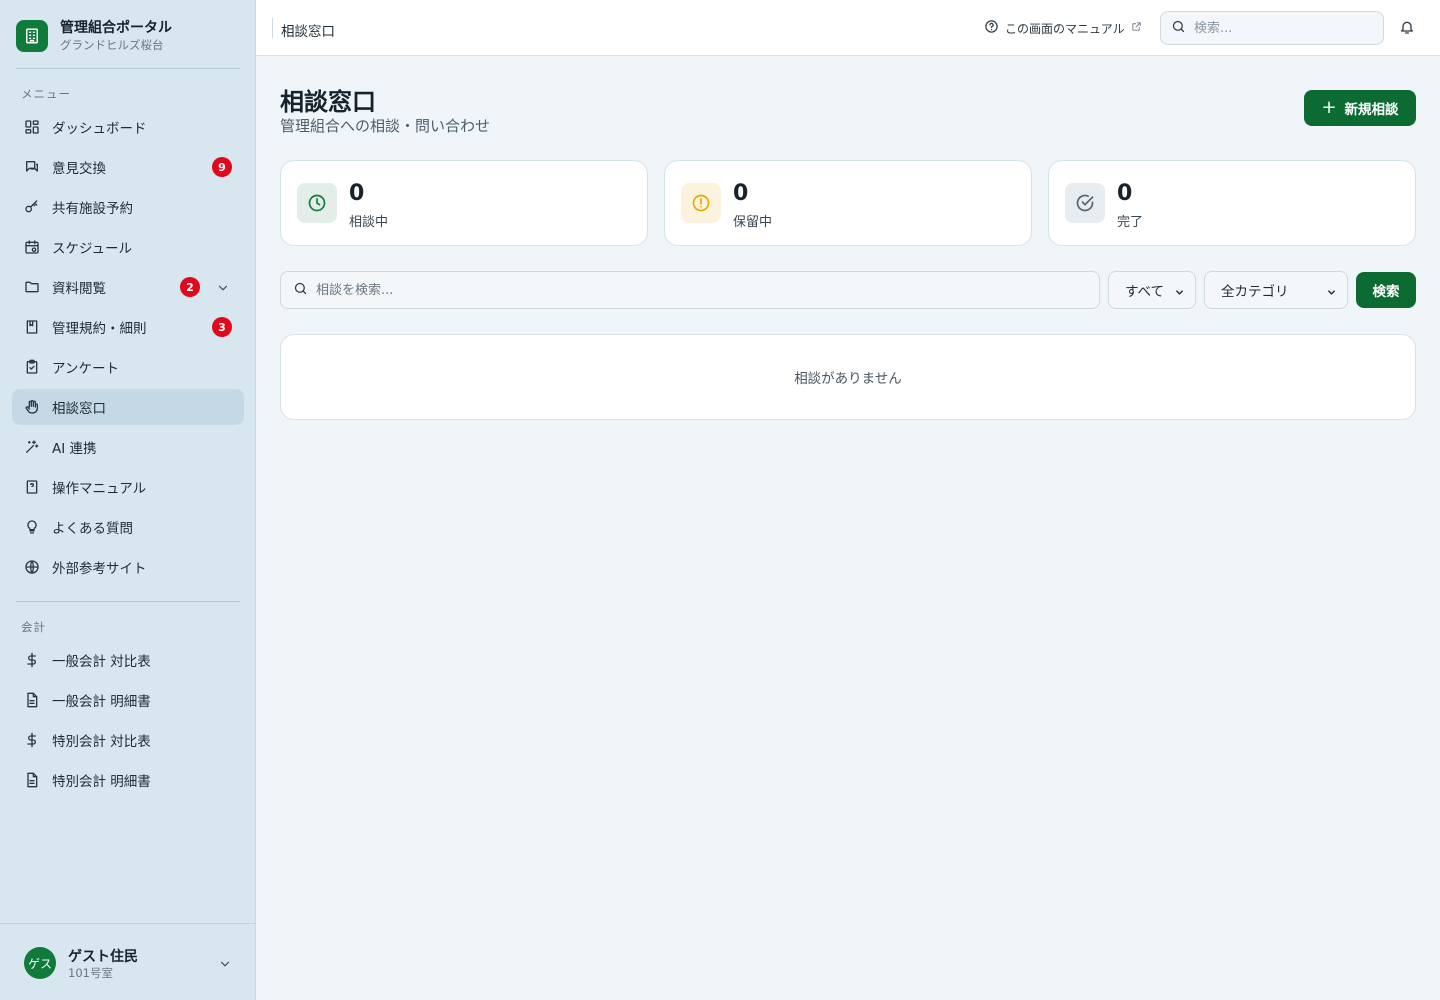 The image size is (1440, 1000). Describe the element at coordinates (1063, 28) in the screenshot. I see `manual-link: この画面のマニュアル` at that location.